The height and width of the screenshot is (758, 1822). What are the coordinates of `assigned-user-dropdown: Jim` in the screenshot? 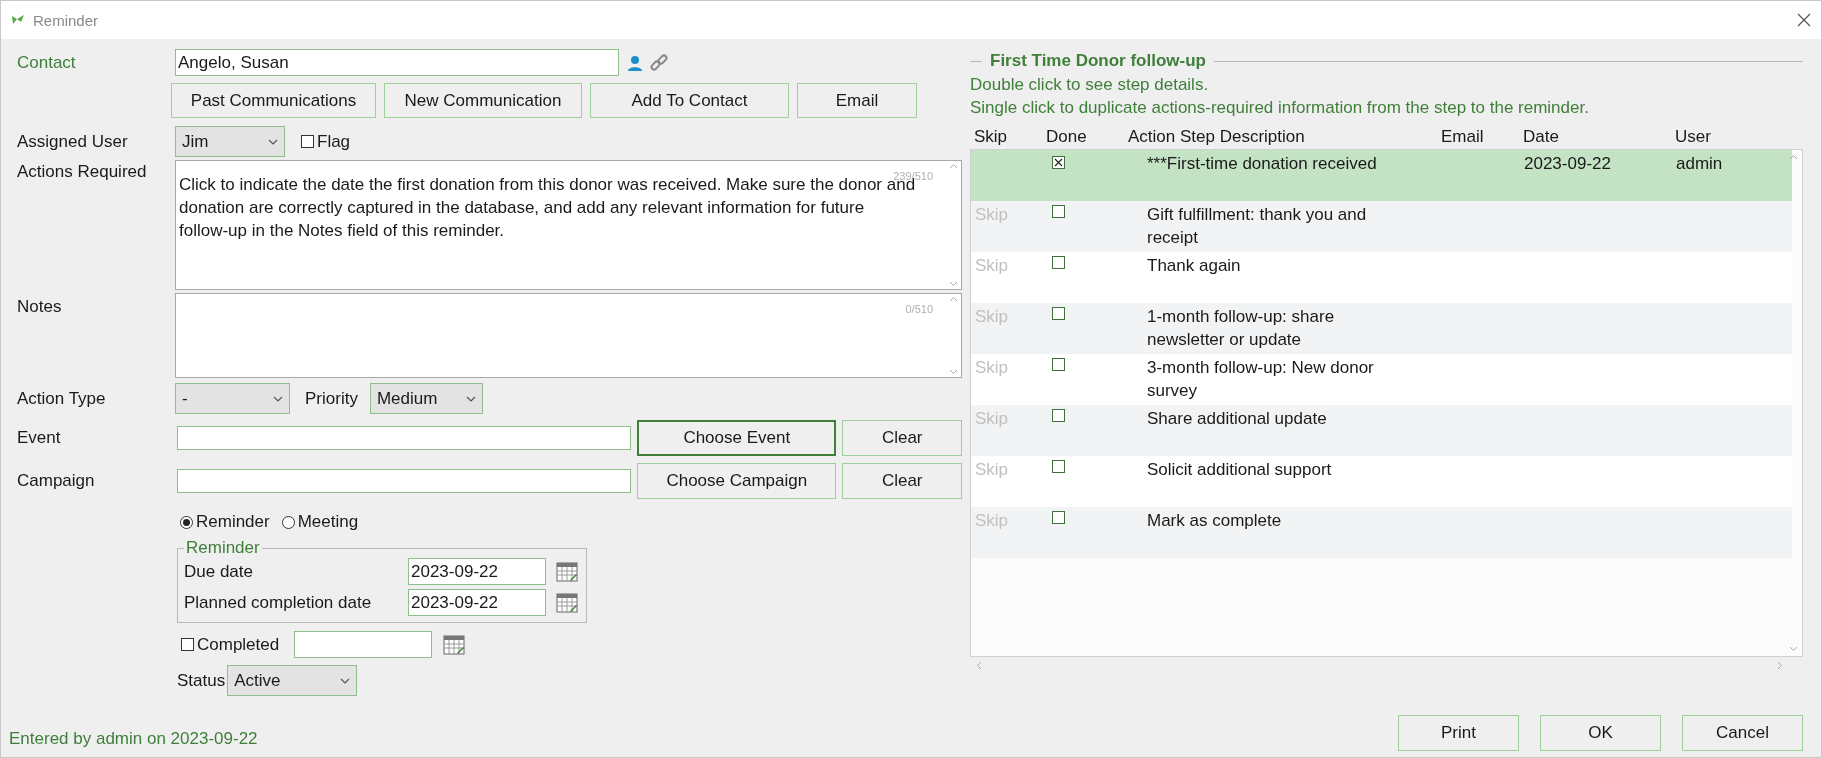 It's located at (230, 141).